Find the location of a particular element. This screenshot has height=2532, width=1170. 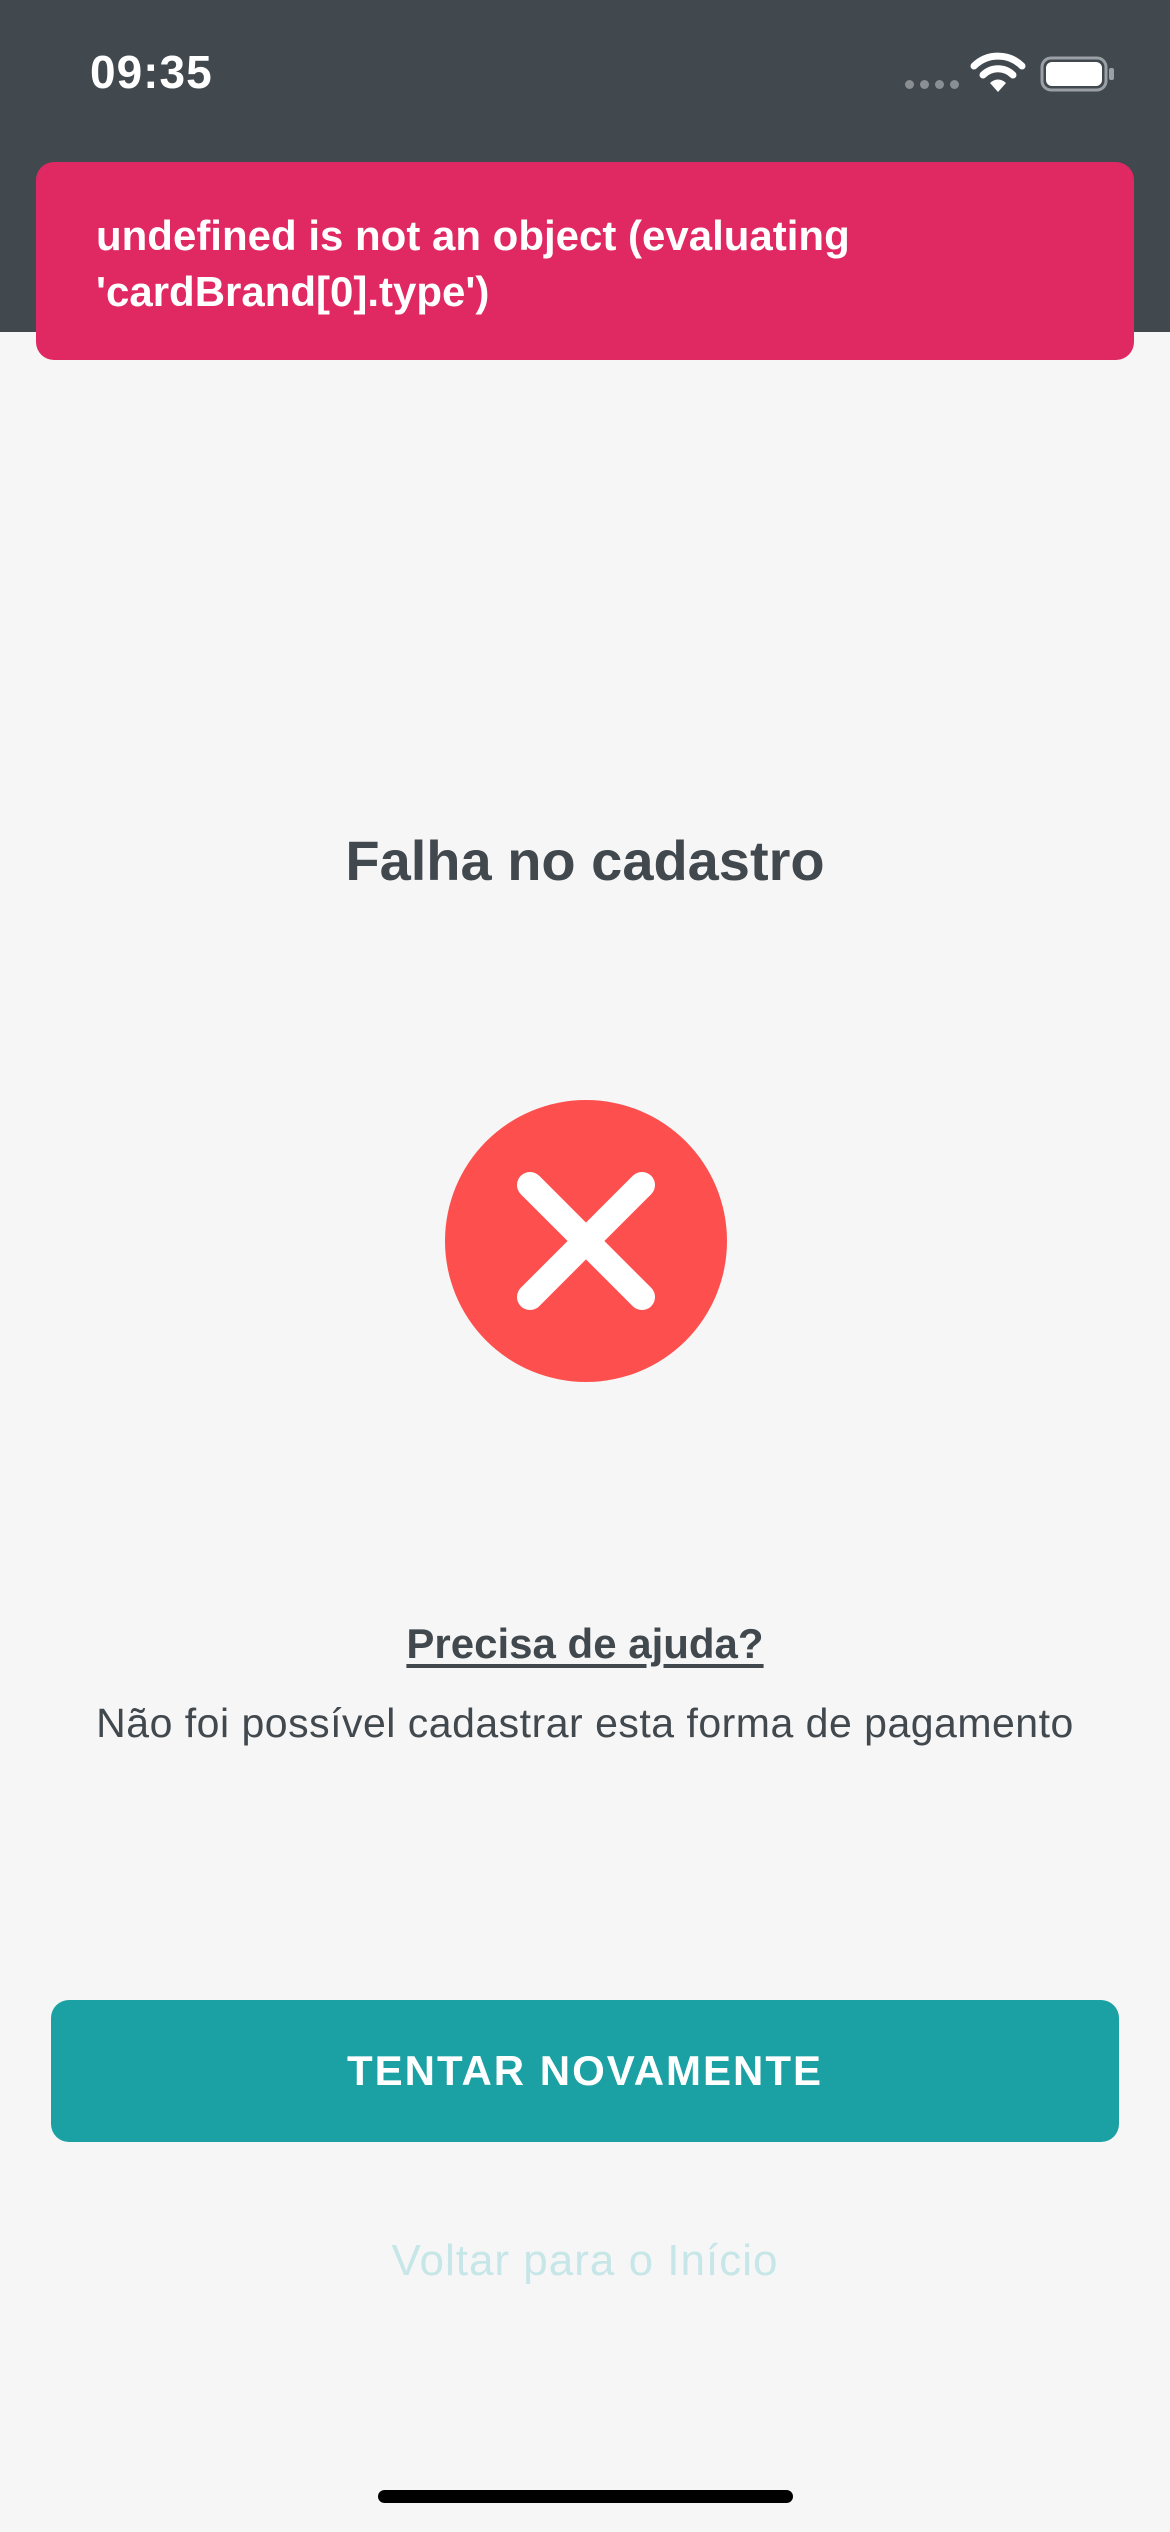

home-indicator is located at coordinates (585, 2496).